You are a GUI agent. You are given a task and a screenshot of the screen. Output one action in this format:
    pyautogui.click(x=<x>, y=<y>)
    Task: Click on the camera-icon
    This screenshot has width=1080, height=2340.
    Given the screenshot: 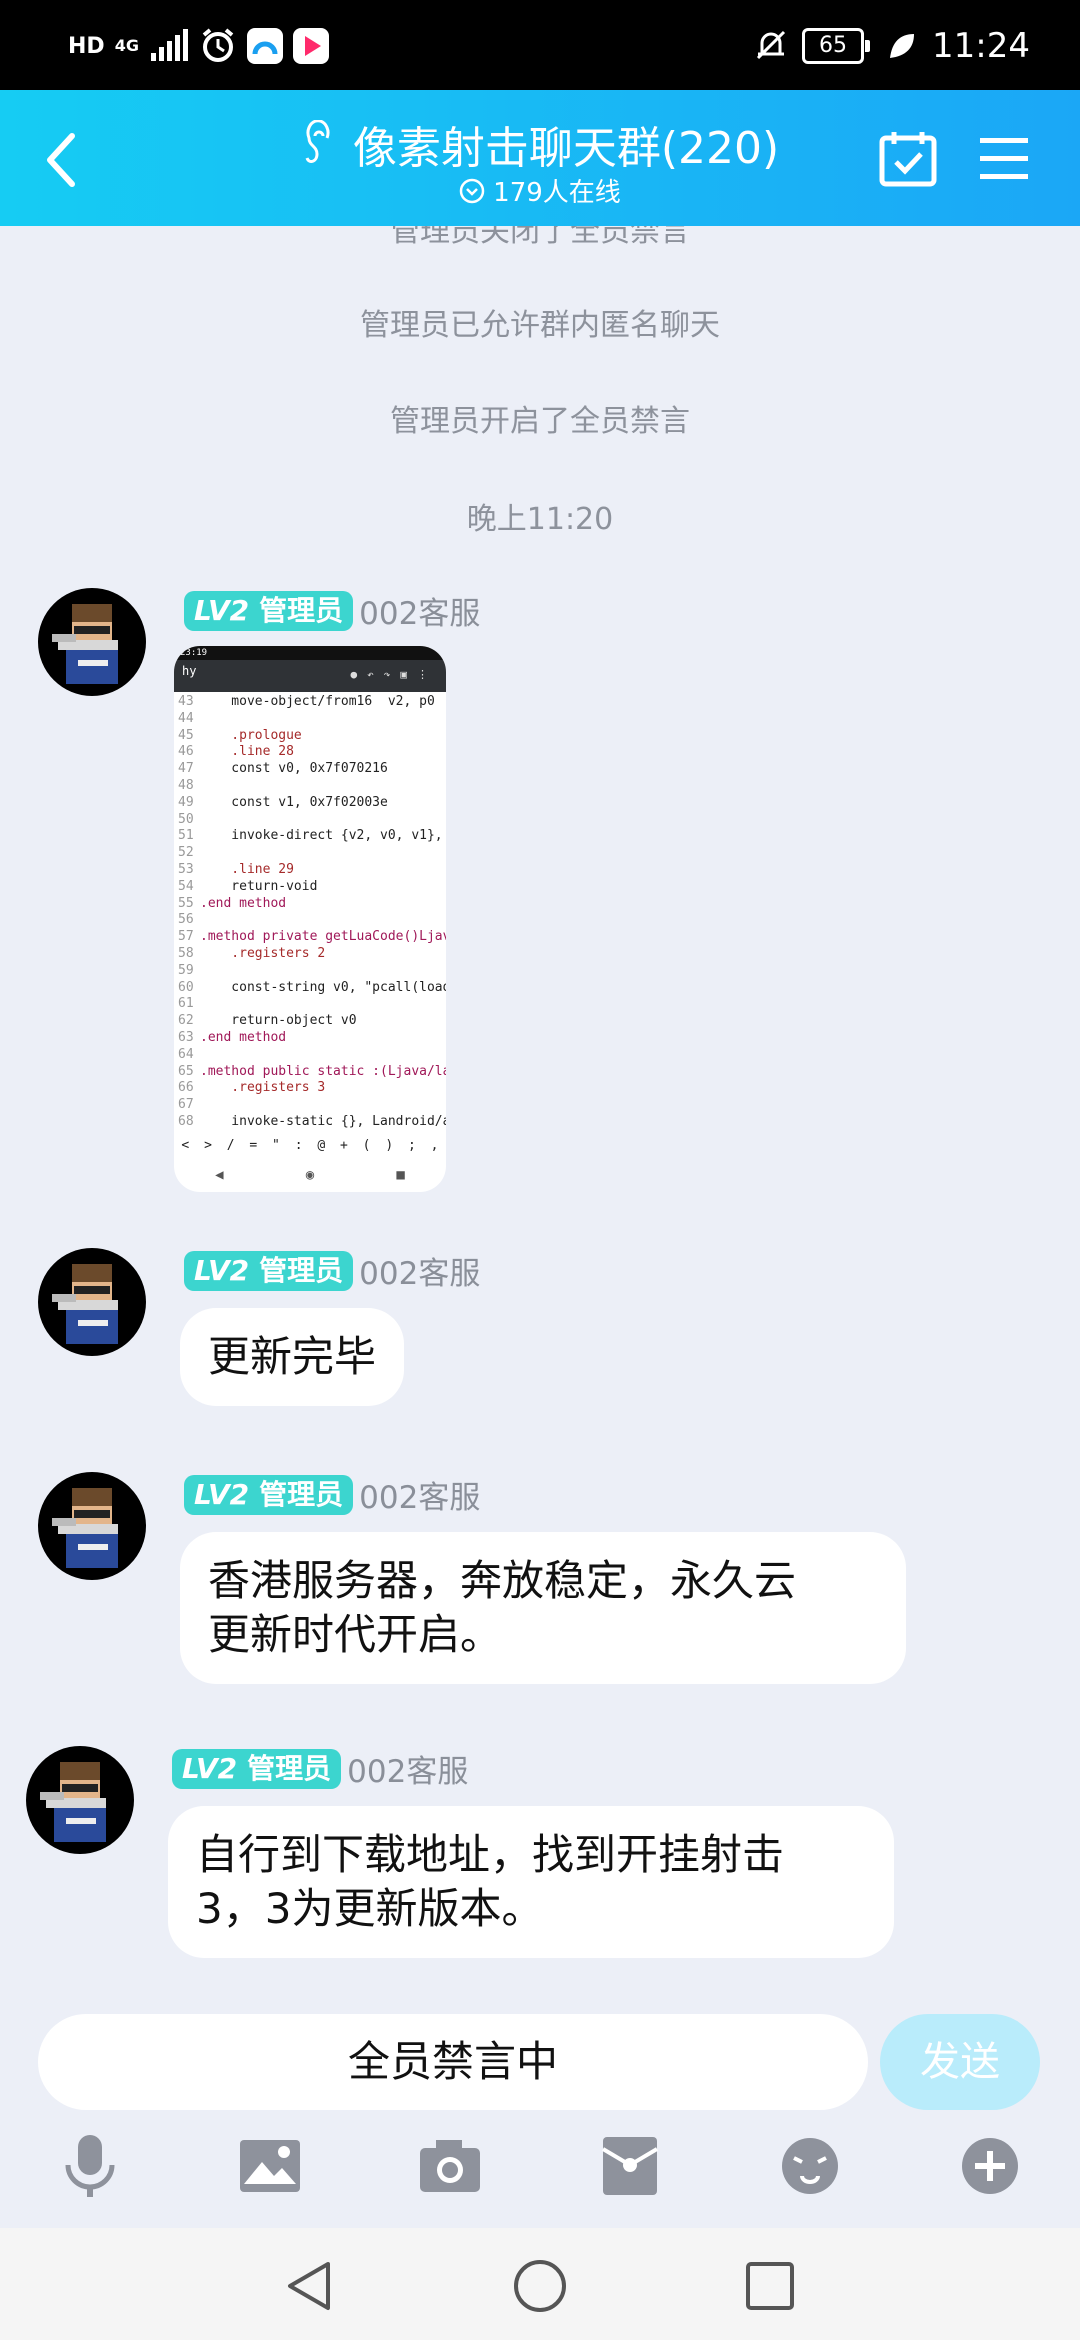 What is the action you would take?
    pyautogui.click(x=450, y=2166)
    